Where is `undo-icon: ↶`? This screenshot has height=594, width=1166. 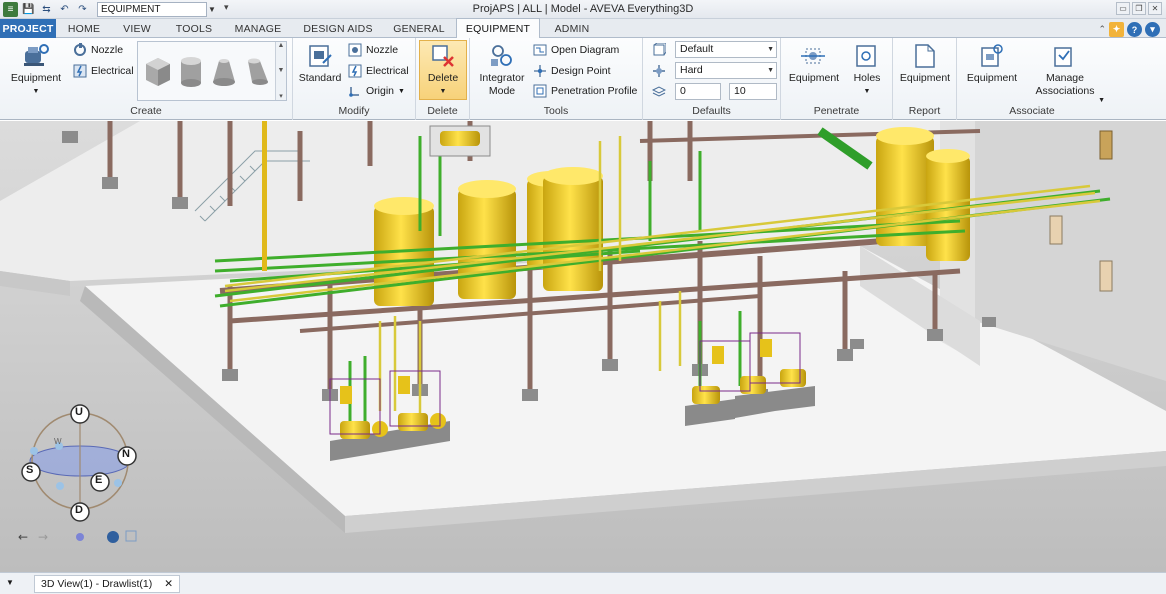 undo-icon: ↶ is located at coordinates (64, 9).